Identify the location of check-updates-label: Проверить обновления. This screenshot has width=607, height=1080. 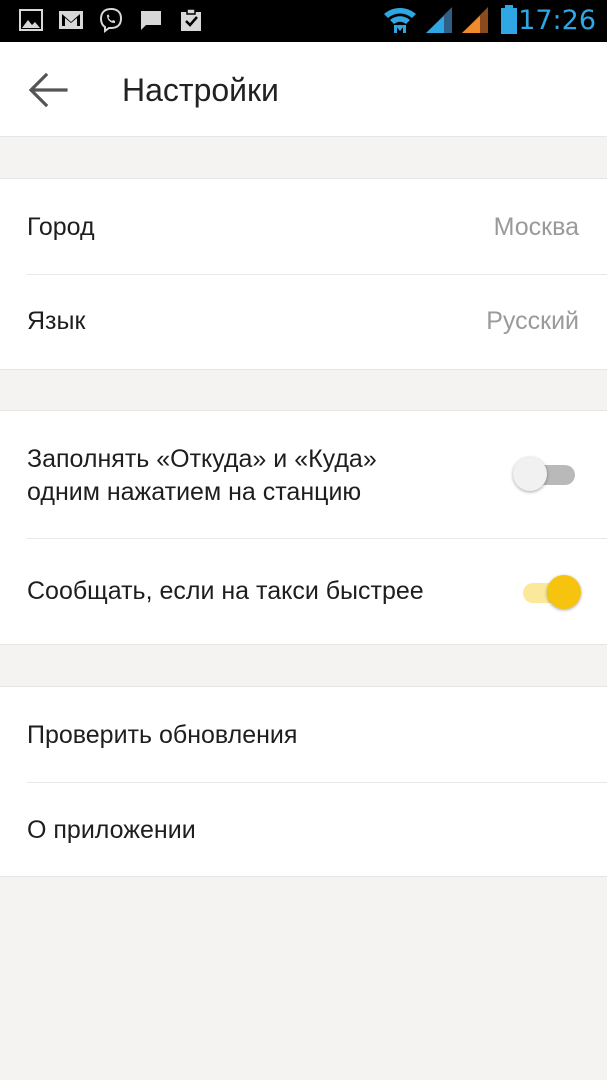
(162, 735).